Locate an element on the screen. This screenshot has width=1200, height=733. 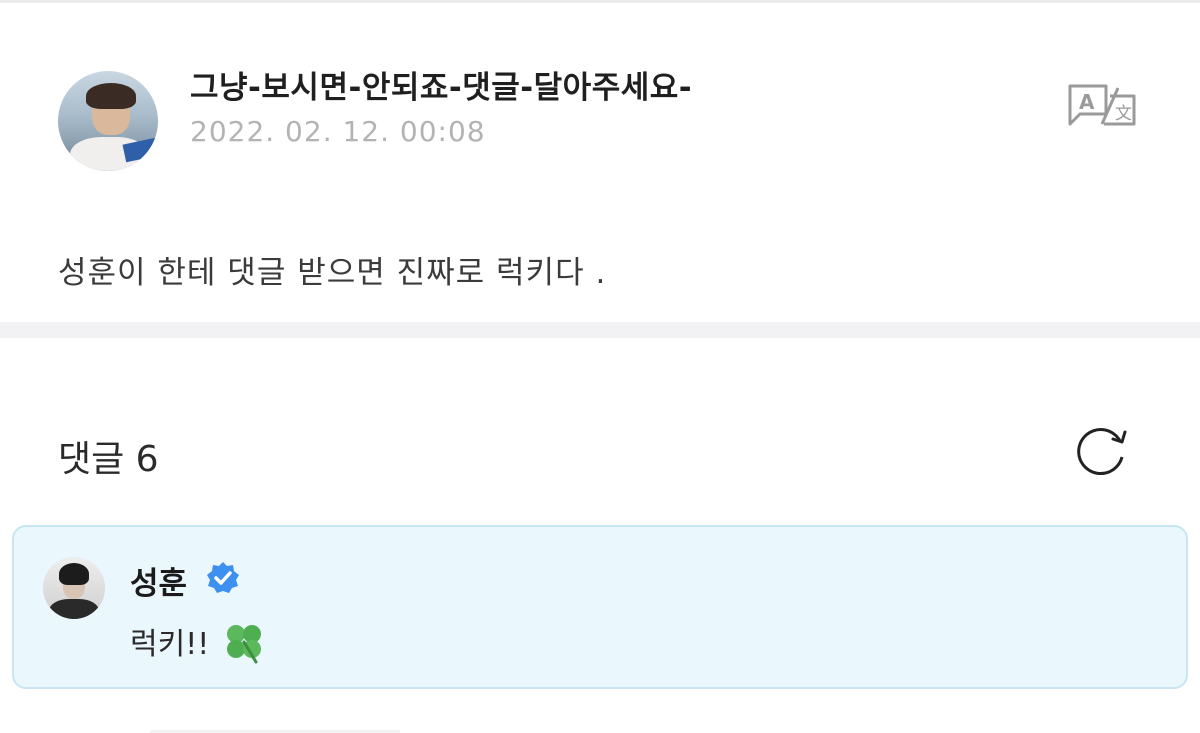
translate-button: A 文 is located at coordinates (1102, 105).